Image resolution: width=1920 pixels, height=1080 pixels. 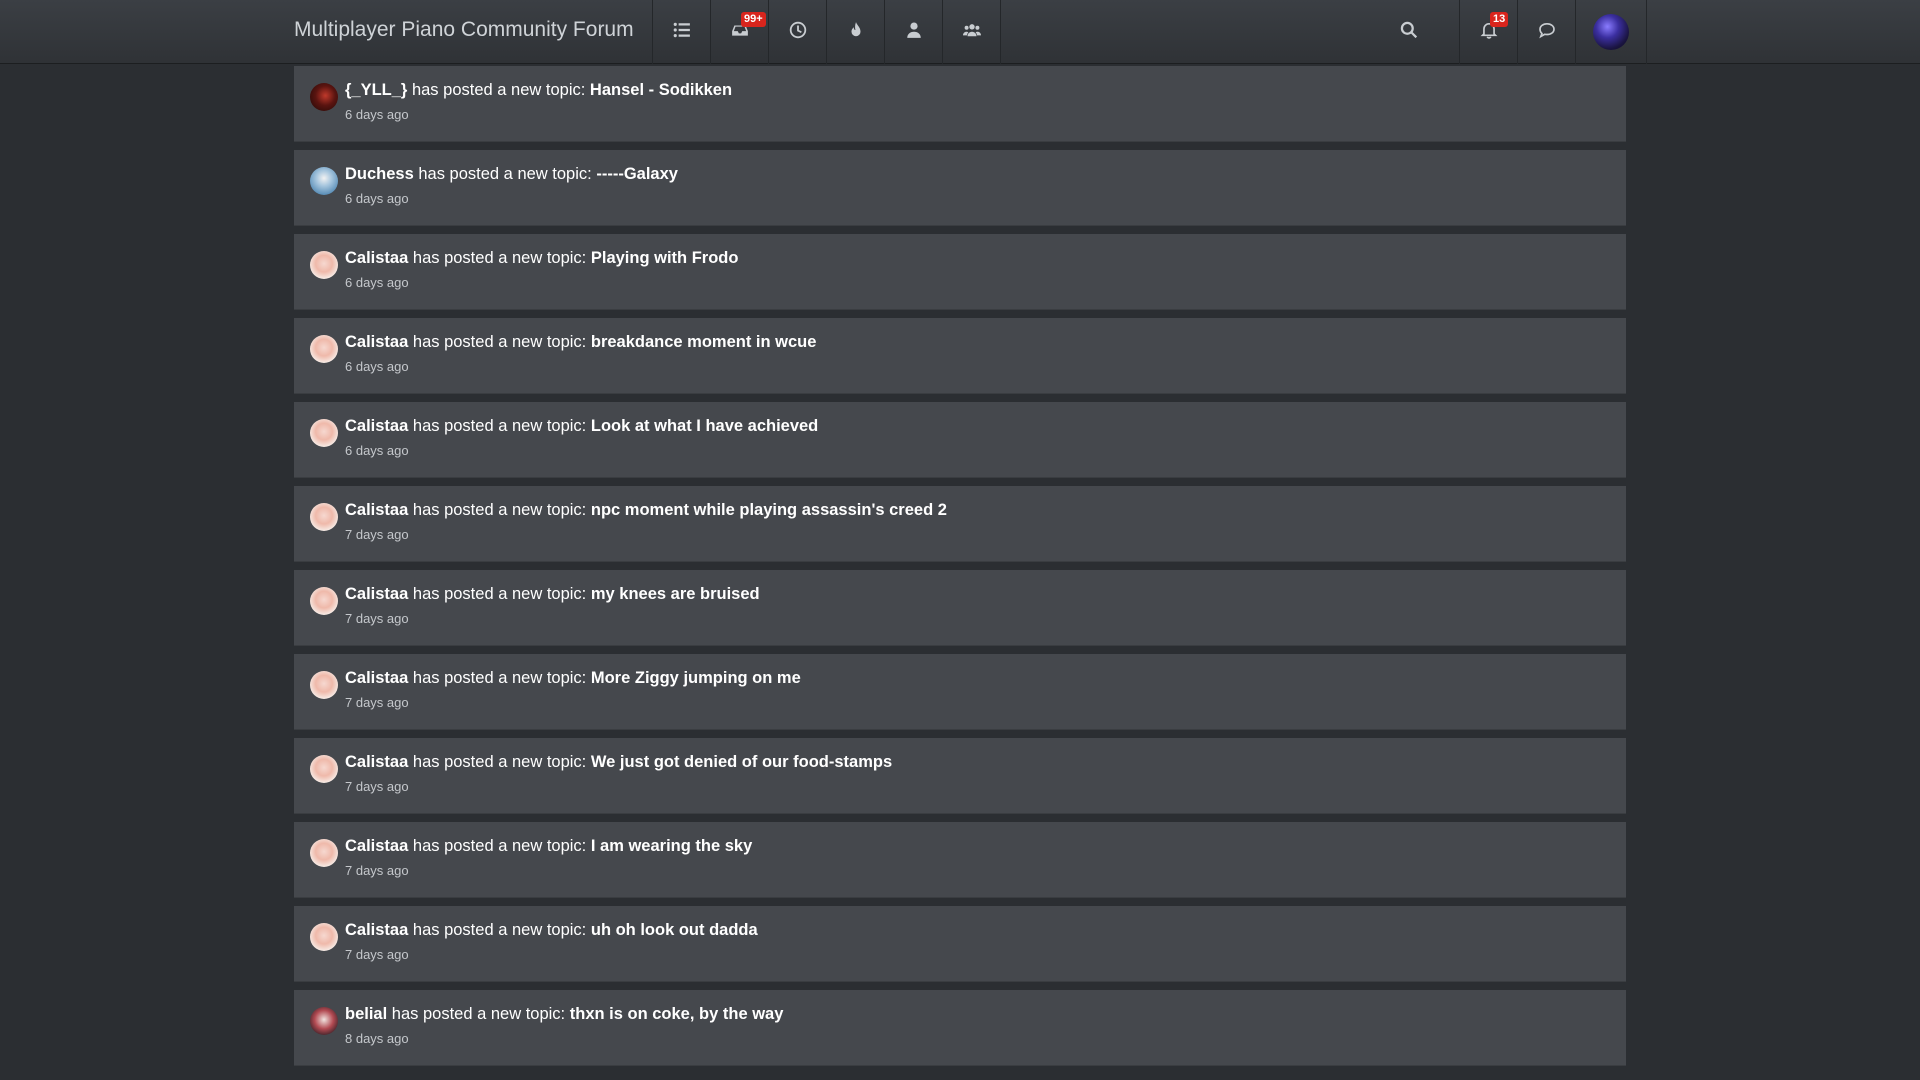 What do you see at coordinates (366, 1014) in the screenshot?
I see `username-link: belial` at bounding box center [366, 1014].